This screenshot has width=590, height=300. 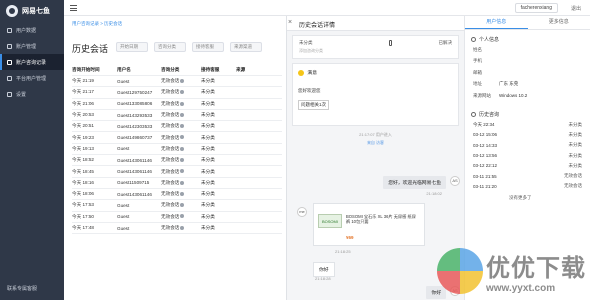 I want to click on breadcrumb: 用户咨询记录 > 历史会话, so click(x=97, y=24).